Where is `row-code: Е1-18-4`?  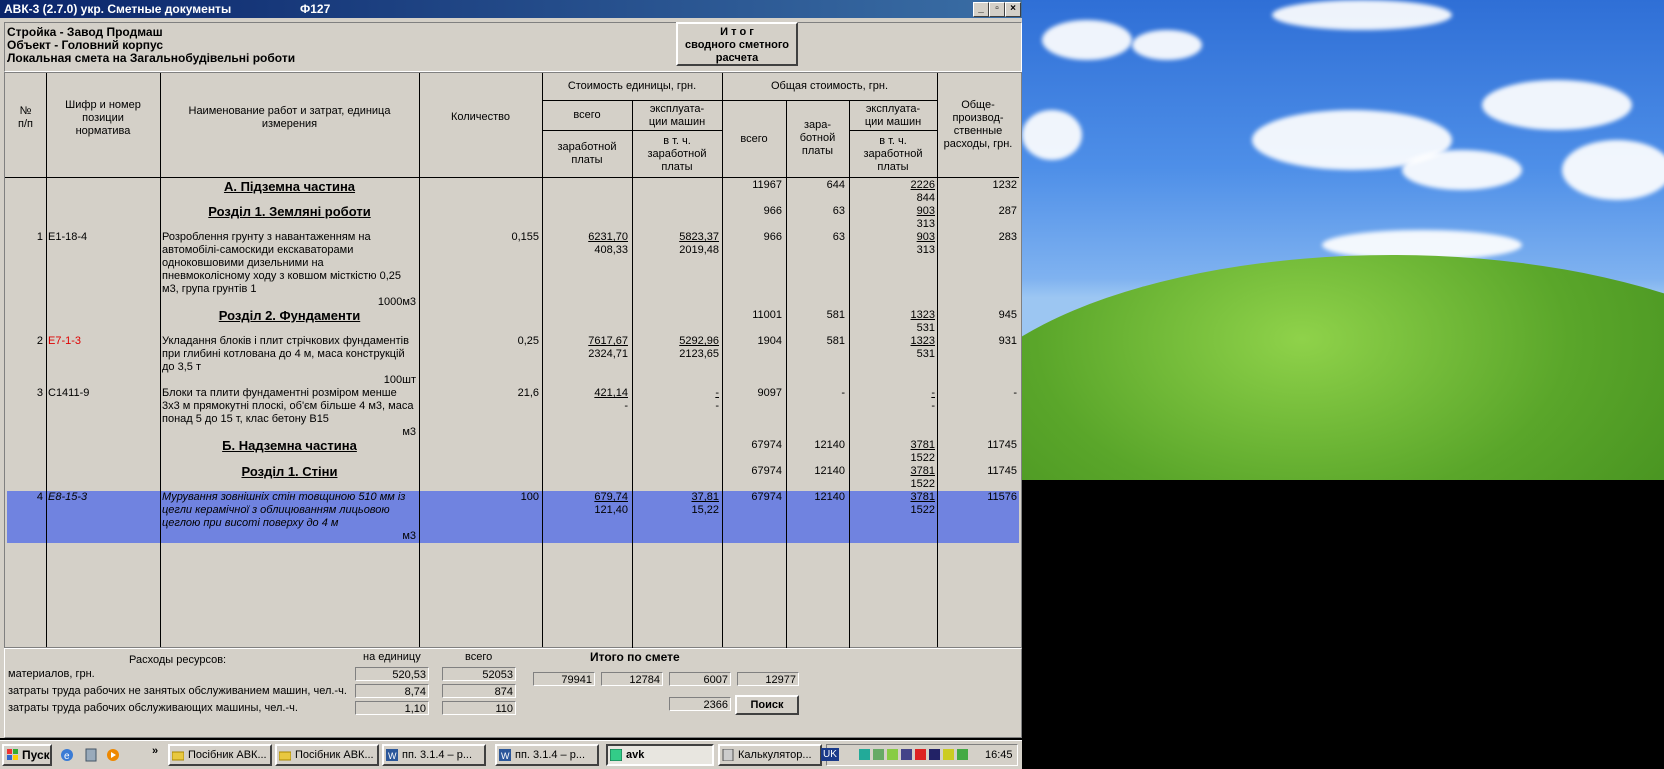
row-code: Е1-18-4 is located at coordinates (68, 237).